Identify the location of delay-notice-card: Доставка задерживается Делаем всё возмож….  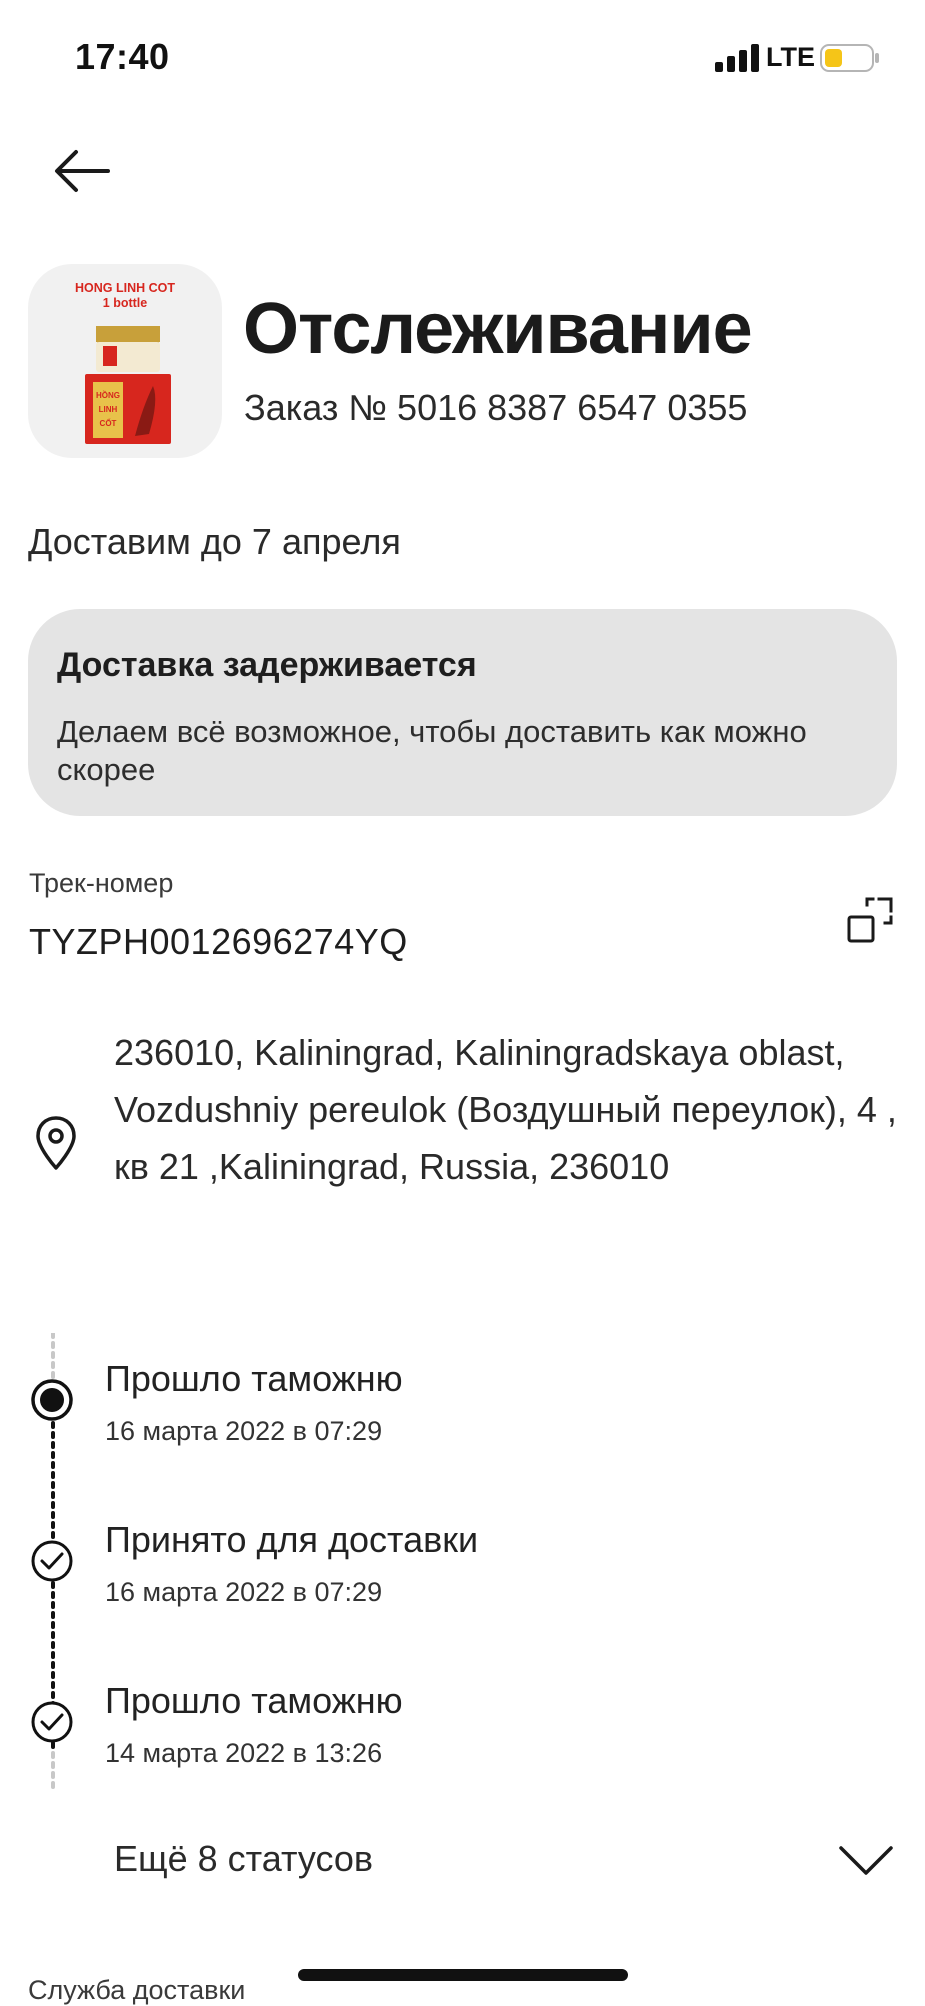
(462, 712).